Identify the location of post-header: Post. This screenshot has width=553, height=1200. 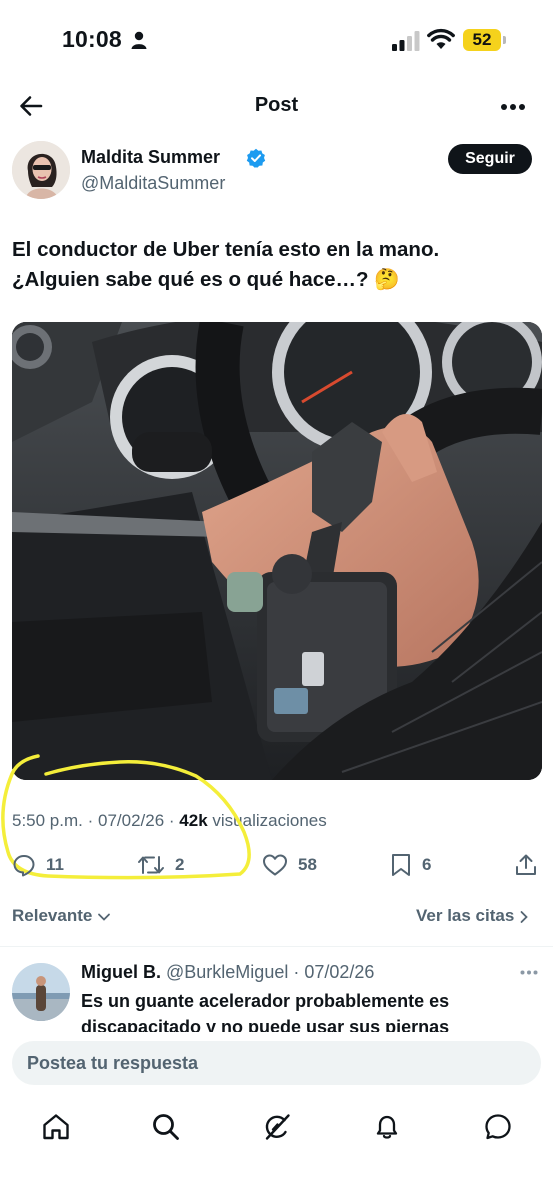
(276, 106).